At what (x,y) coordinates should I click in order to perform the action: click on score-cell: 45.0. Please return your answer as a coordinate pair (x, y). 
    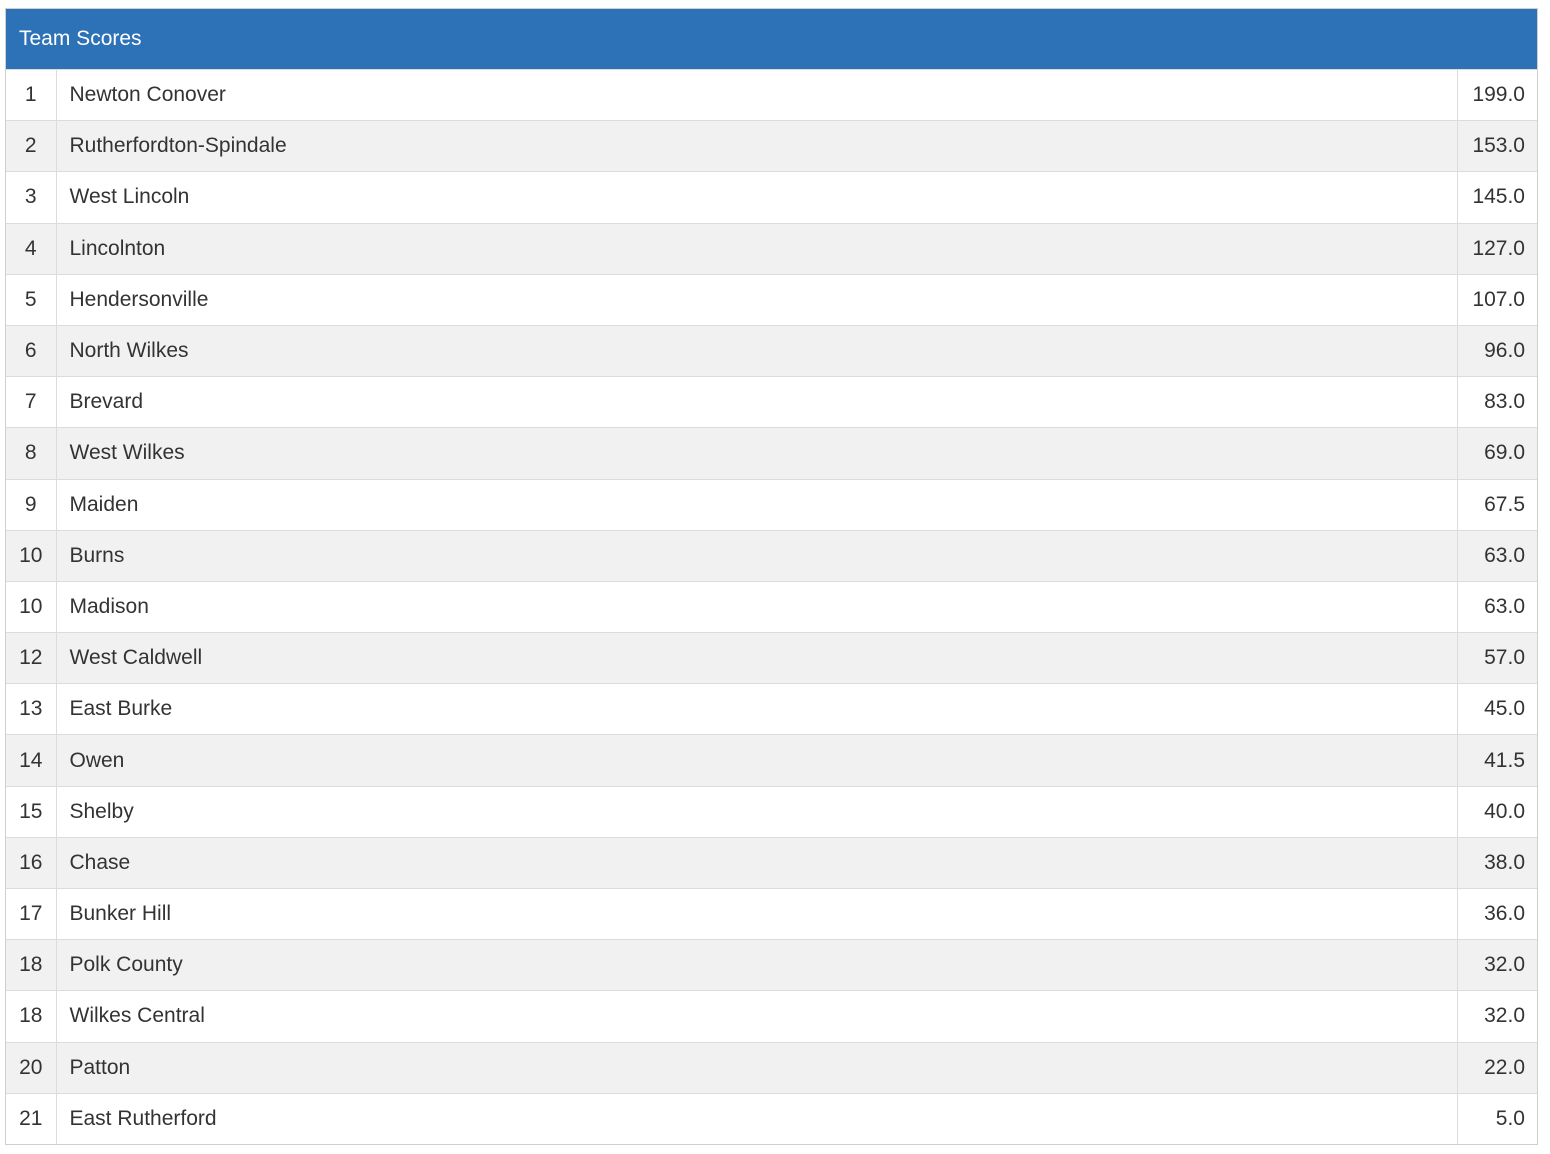
    Looking at the image, I should click on (1497, 709).